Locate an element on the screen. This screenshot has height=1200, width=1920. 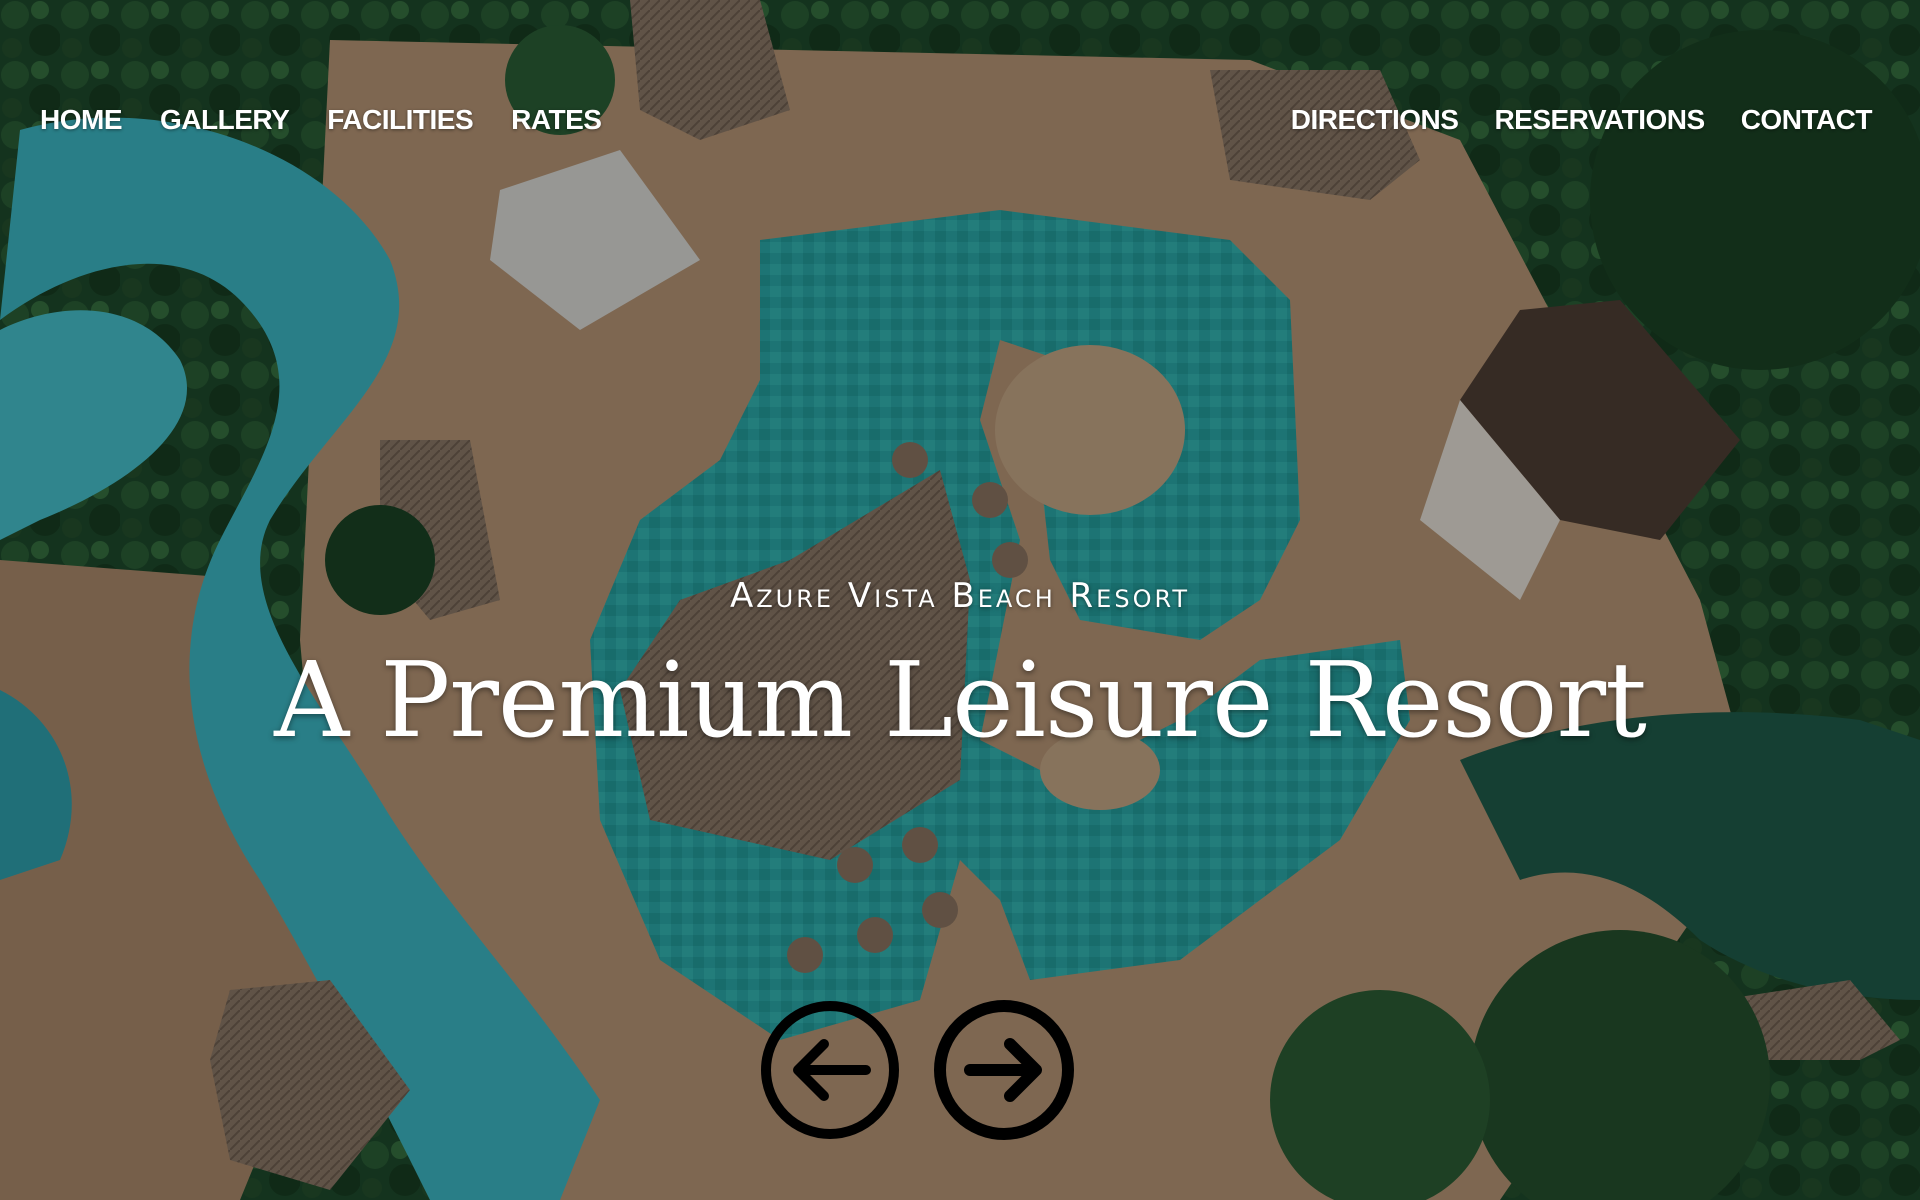
slider-prev-button is located at coordinates (830, 1070).